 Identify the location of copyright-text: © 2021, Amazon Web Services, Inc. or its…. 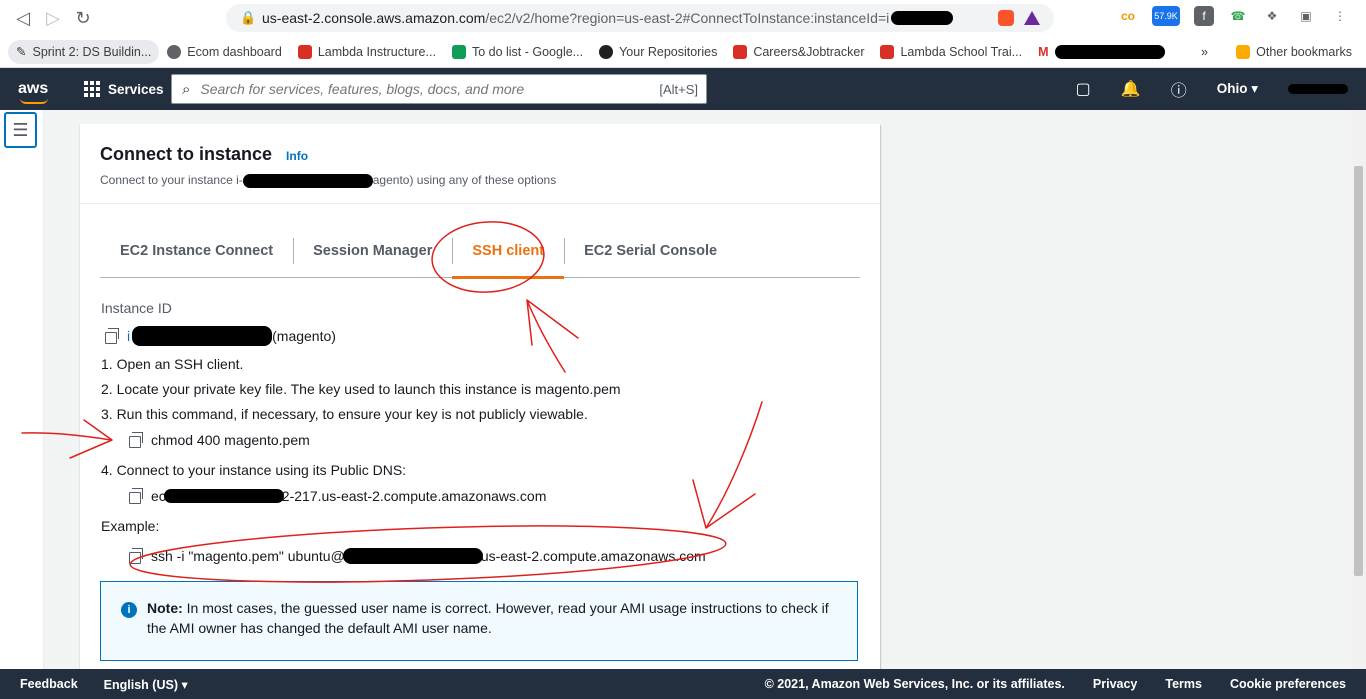
(914, 684).